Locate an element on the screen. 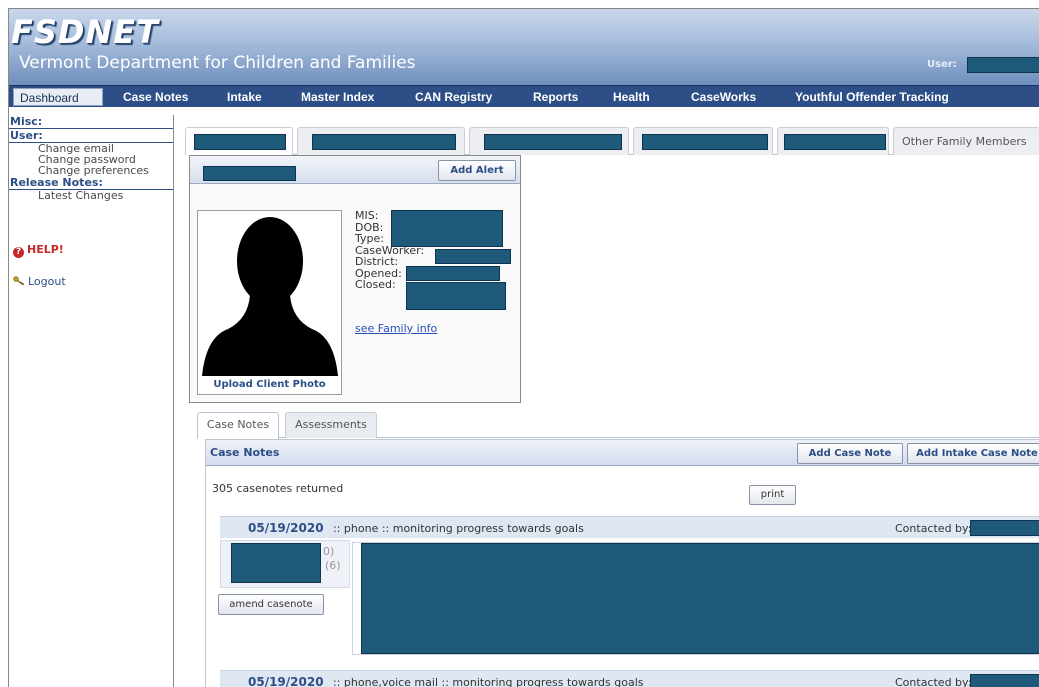  client-caseworker-redacted is located at coordinates (473, 256).